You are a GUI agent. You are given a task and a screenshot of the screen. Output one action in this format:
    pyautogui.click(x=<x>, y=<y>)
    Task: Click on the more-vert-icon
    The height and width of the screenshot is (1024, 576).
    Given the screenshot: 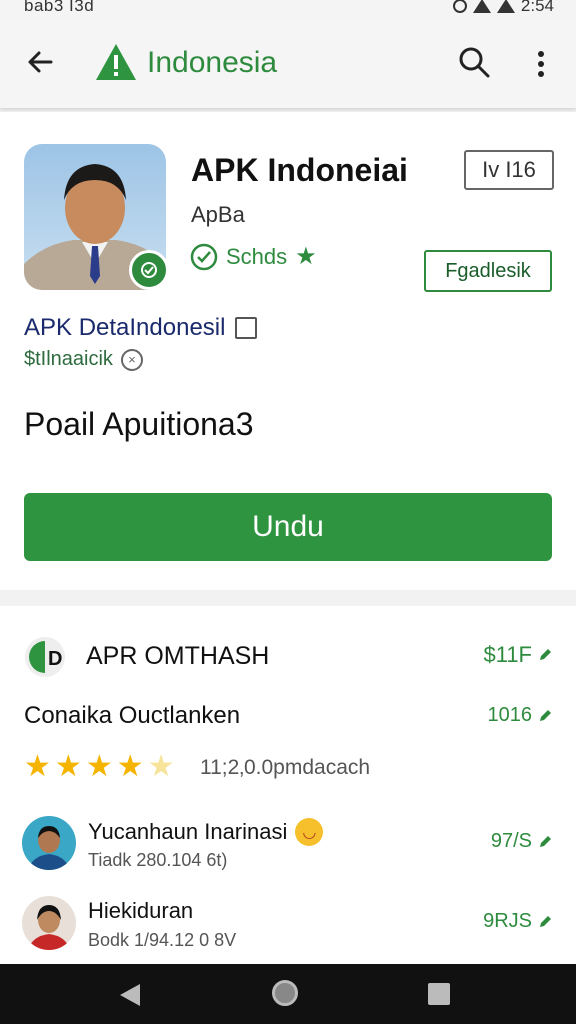 What is the action you would take?
    pyautogui.click(x=541, y=64)
    